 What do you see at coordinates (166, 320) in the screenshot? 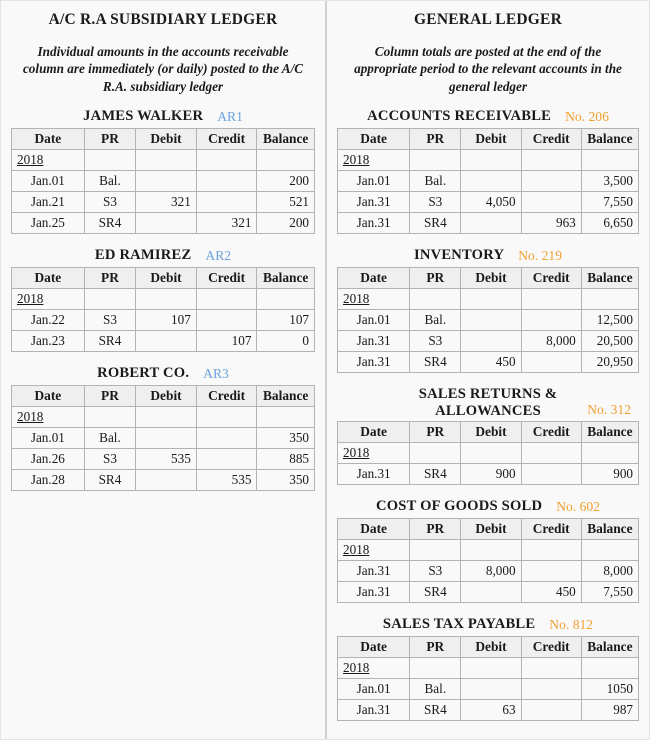
I see `cell-debit: 107` at bounding box center [166, 320].